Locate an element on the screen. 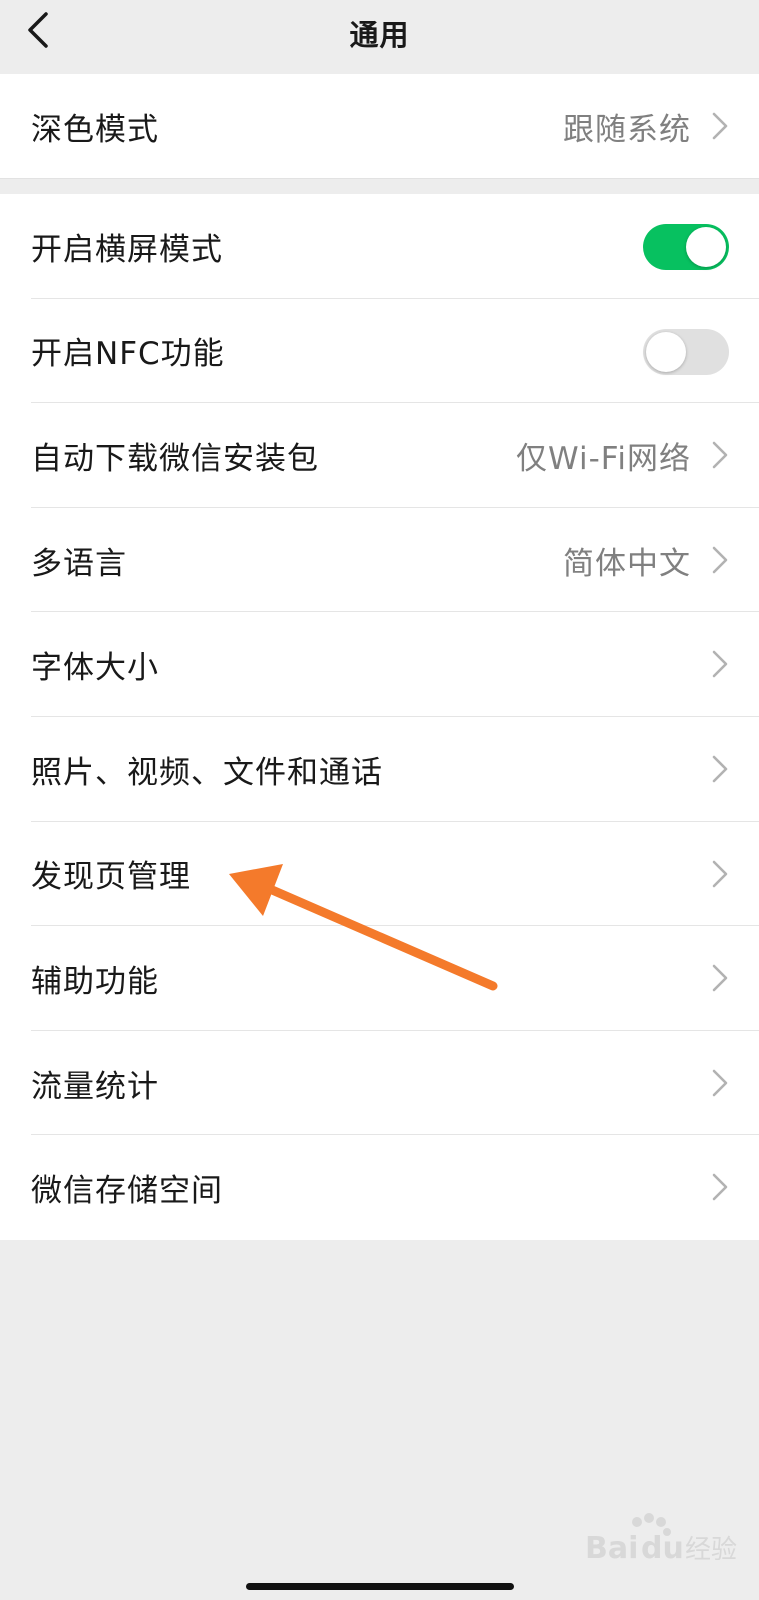 Image resolution: width=759 pixels, height=1600 pixels. row-label: 多语言 is located at coordinates (79, 563).